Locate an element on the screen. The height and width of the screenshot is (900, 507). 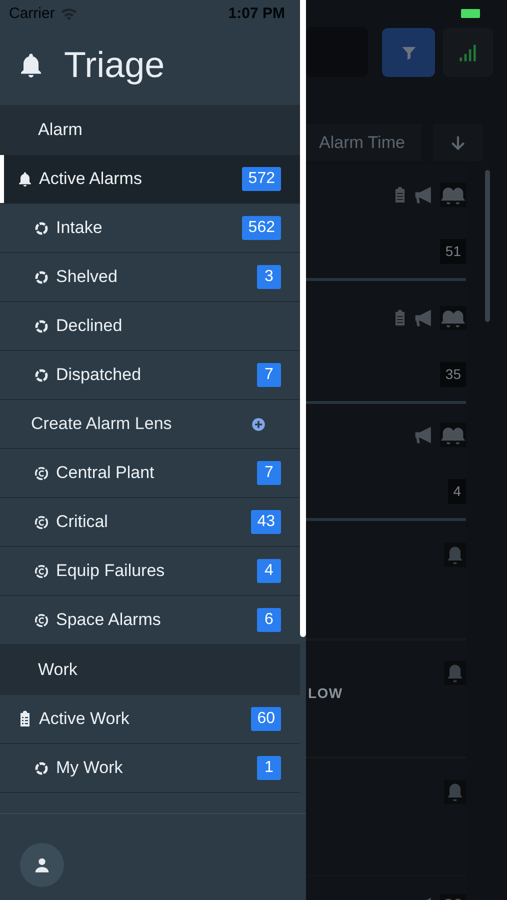
profile-button is located at coordinates (42, 865).